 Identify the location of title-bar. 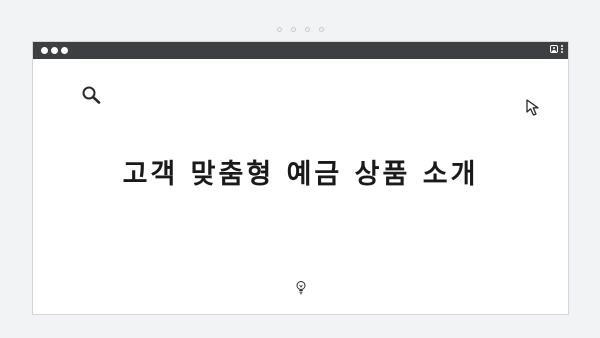
(300, 50).